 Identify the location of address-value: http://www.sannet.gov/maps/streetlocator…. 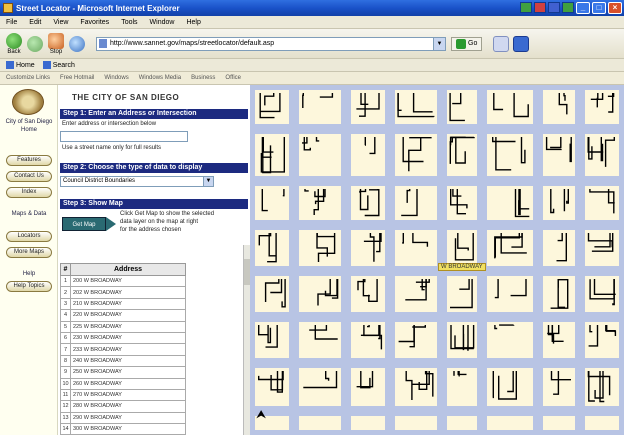
(192, 43).